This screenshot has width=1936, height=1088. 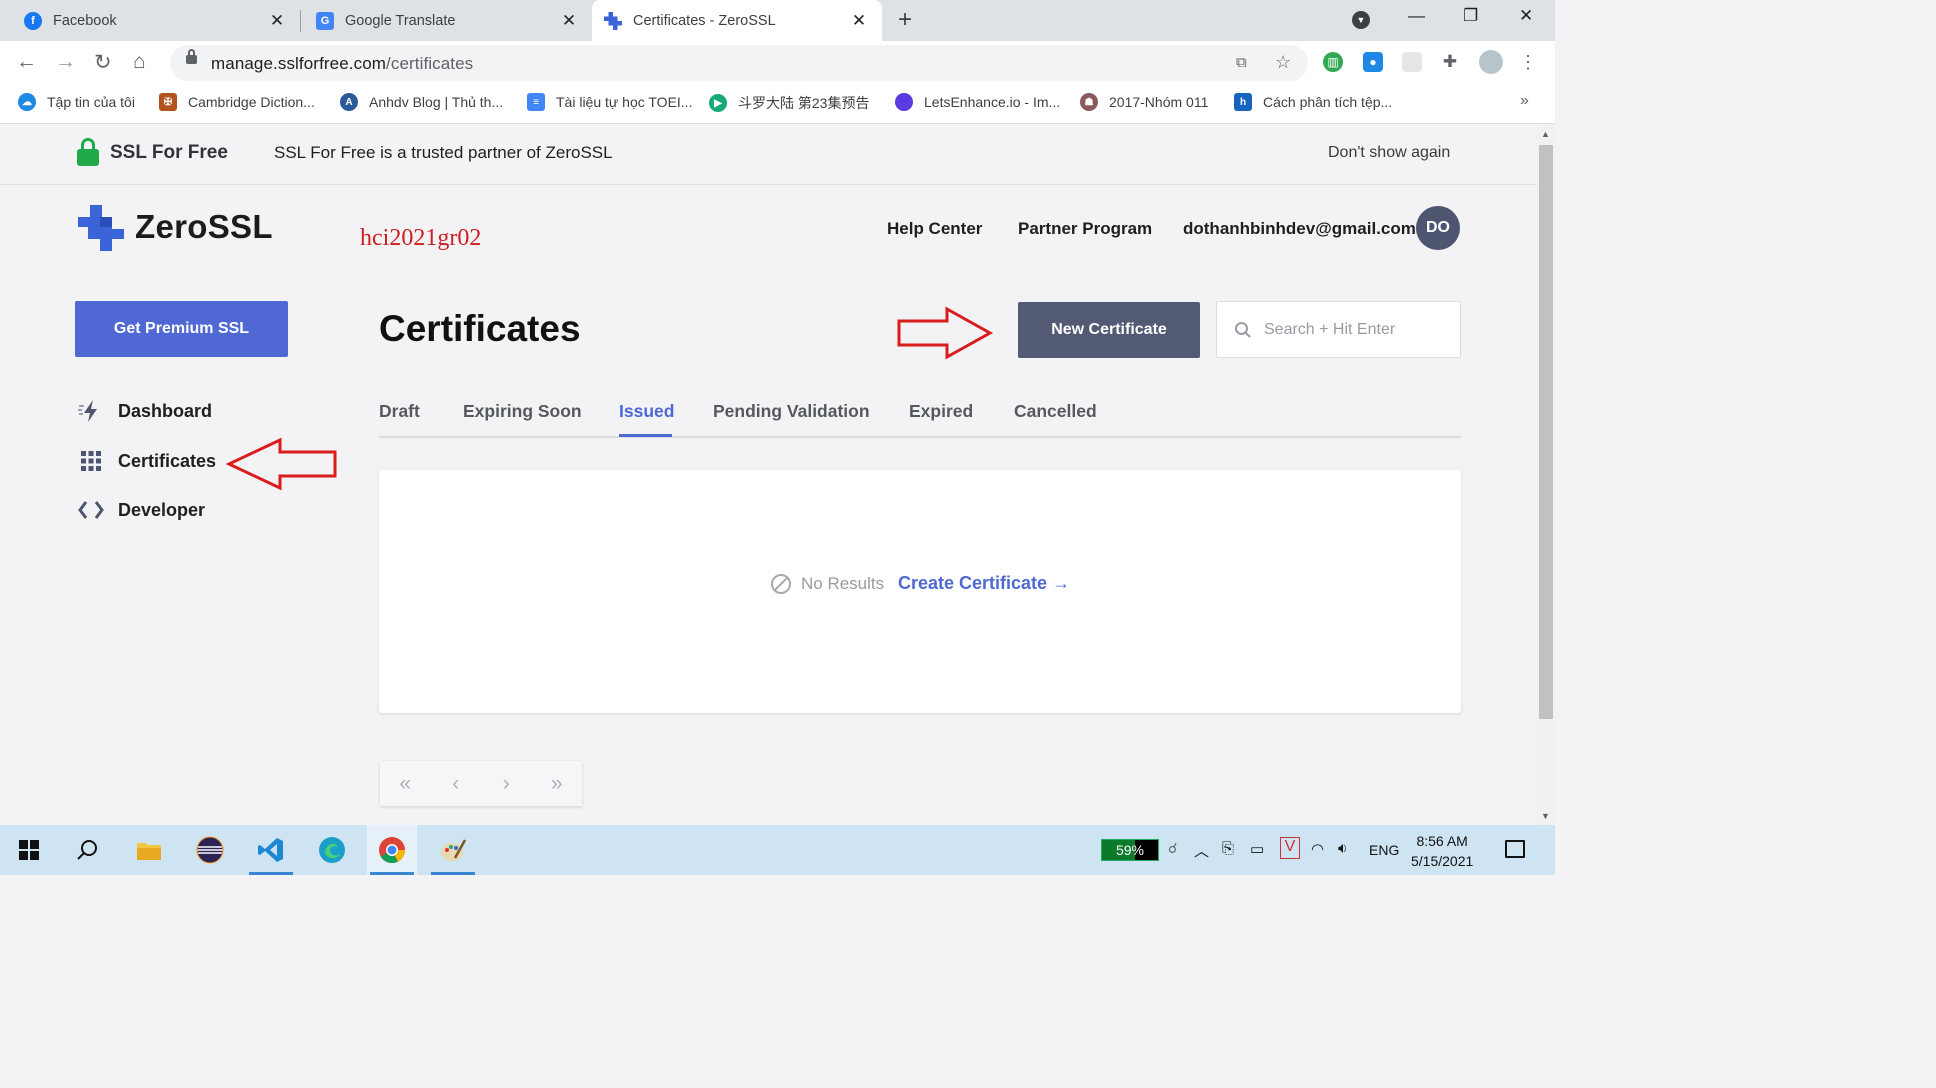 What do you see at coordinates (147, 461) in the screenshot?
I see `sidebar-item-certificates: Certificates` at bounding box center [147, 461].